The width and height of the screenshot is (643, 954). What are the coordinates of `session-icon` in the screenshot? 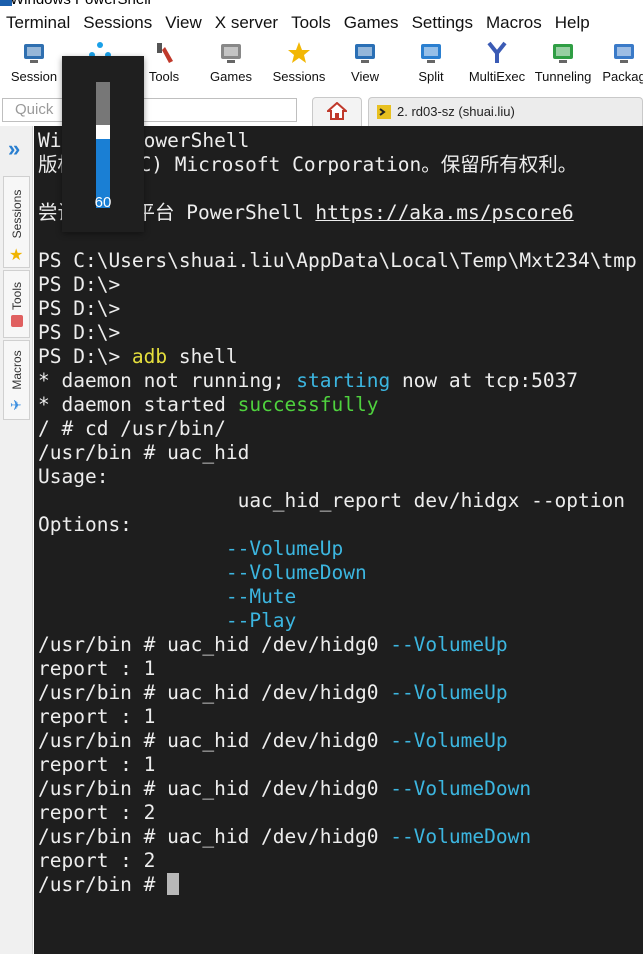 It's located at (34, 53).